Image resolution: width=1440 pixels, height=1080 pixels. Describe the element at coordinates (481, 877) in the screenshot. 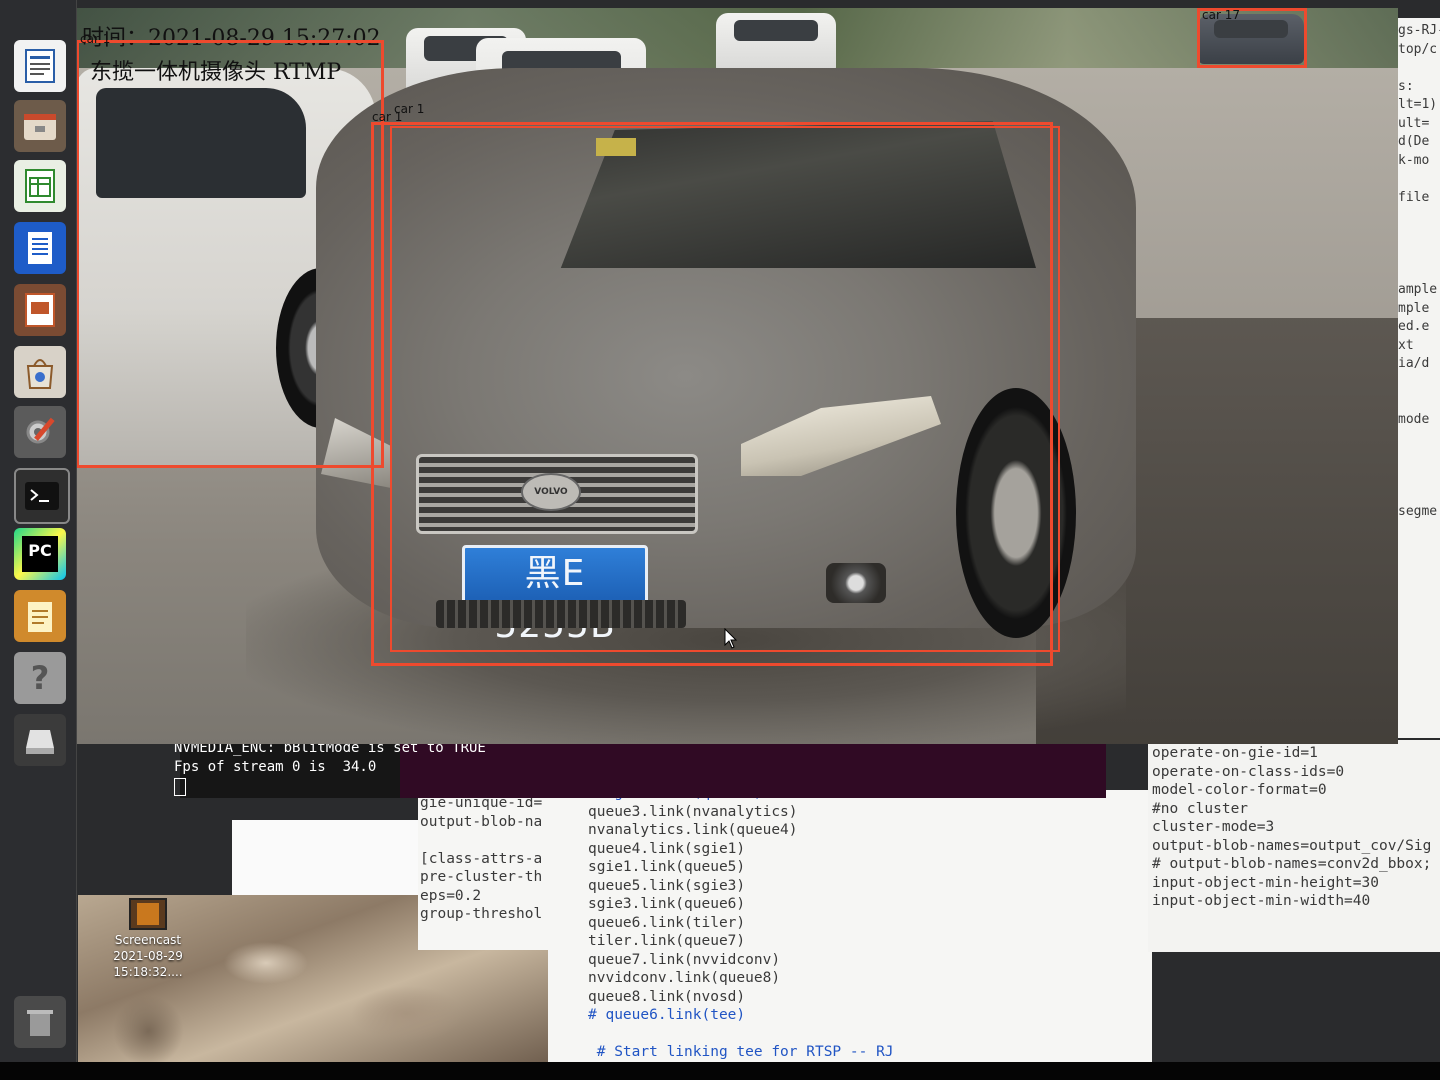

I see `code-line: pre-cluster-th` at that location.